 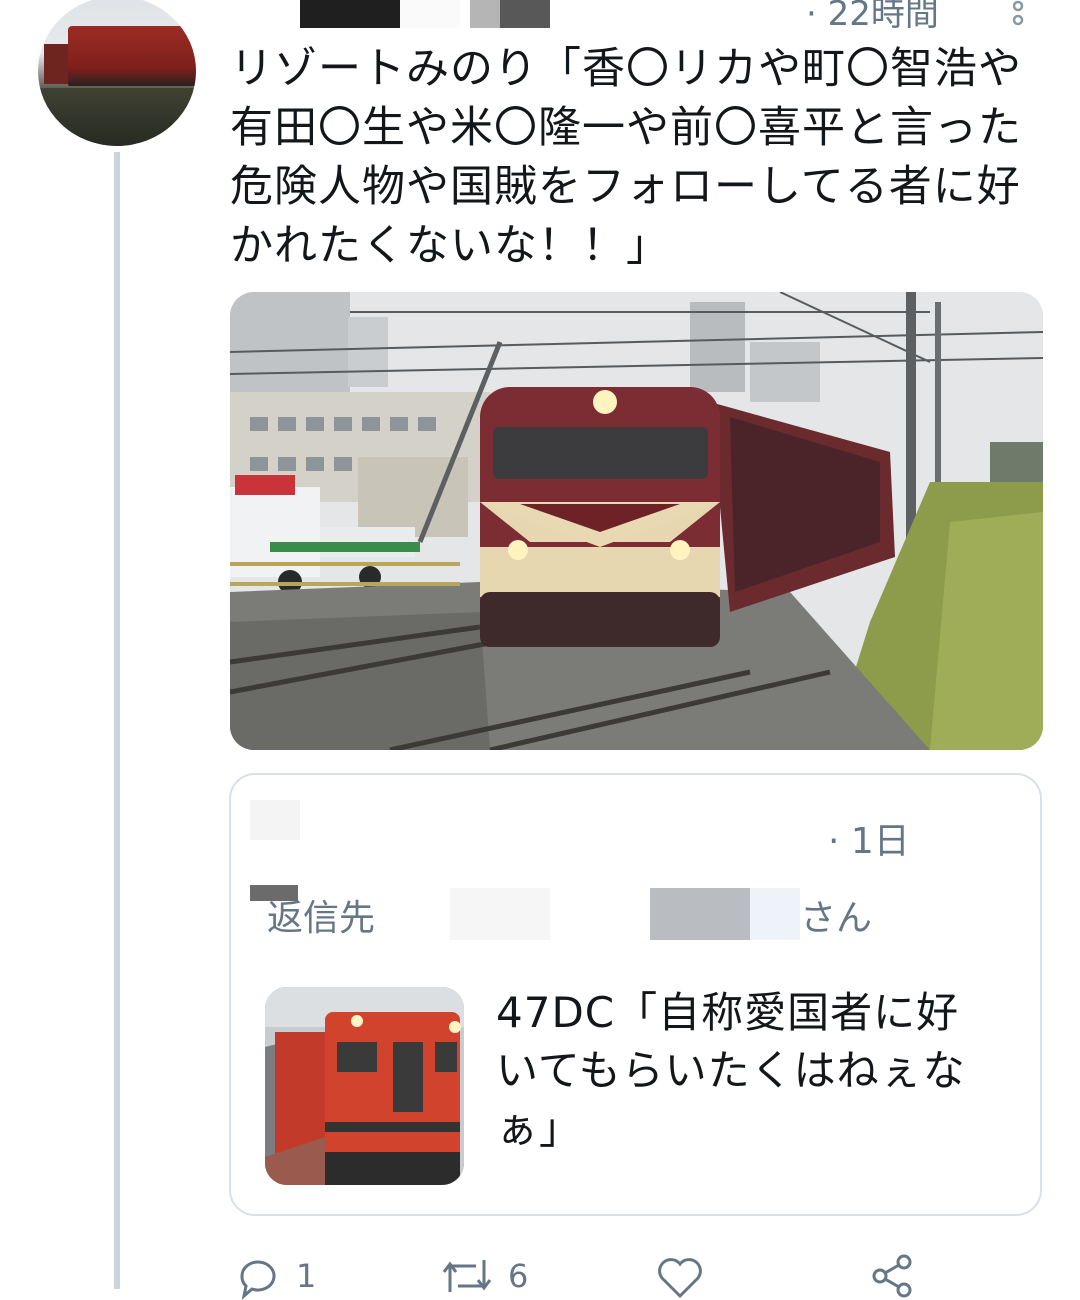 What do you see at coordinates (731, 1070) in the screenshot?
I see `quoted-text-line: いてもらいたくはねぇな` at bounding box center [731, 1070].